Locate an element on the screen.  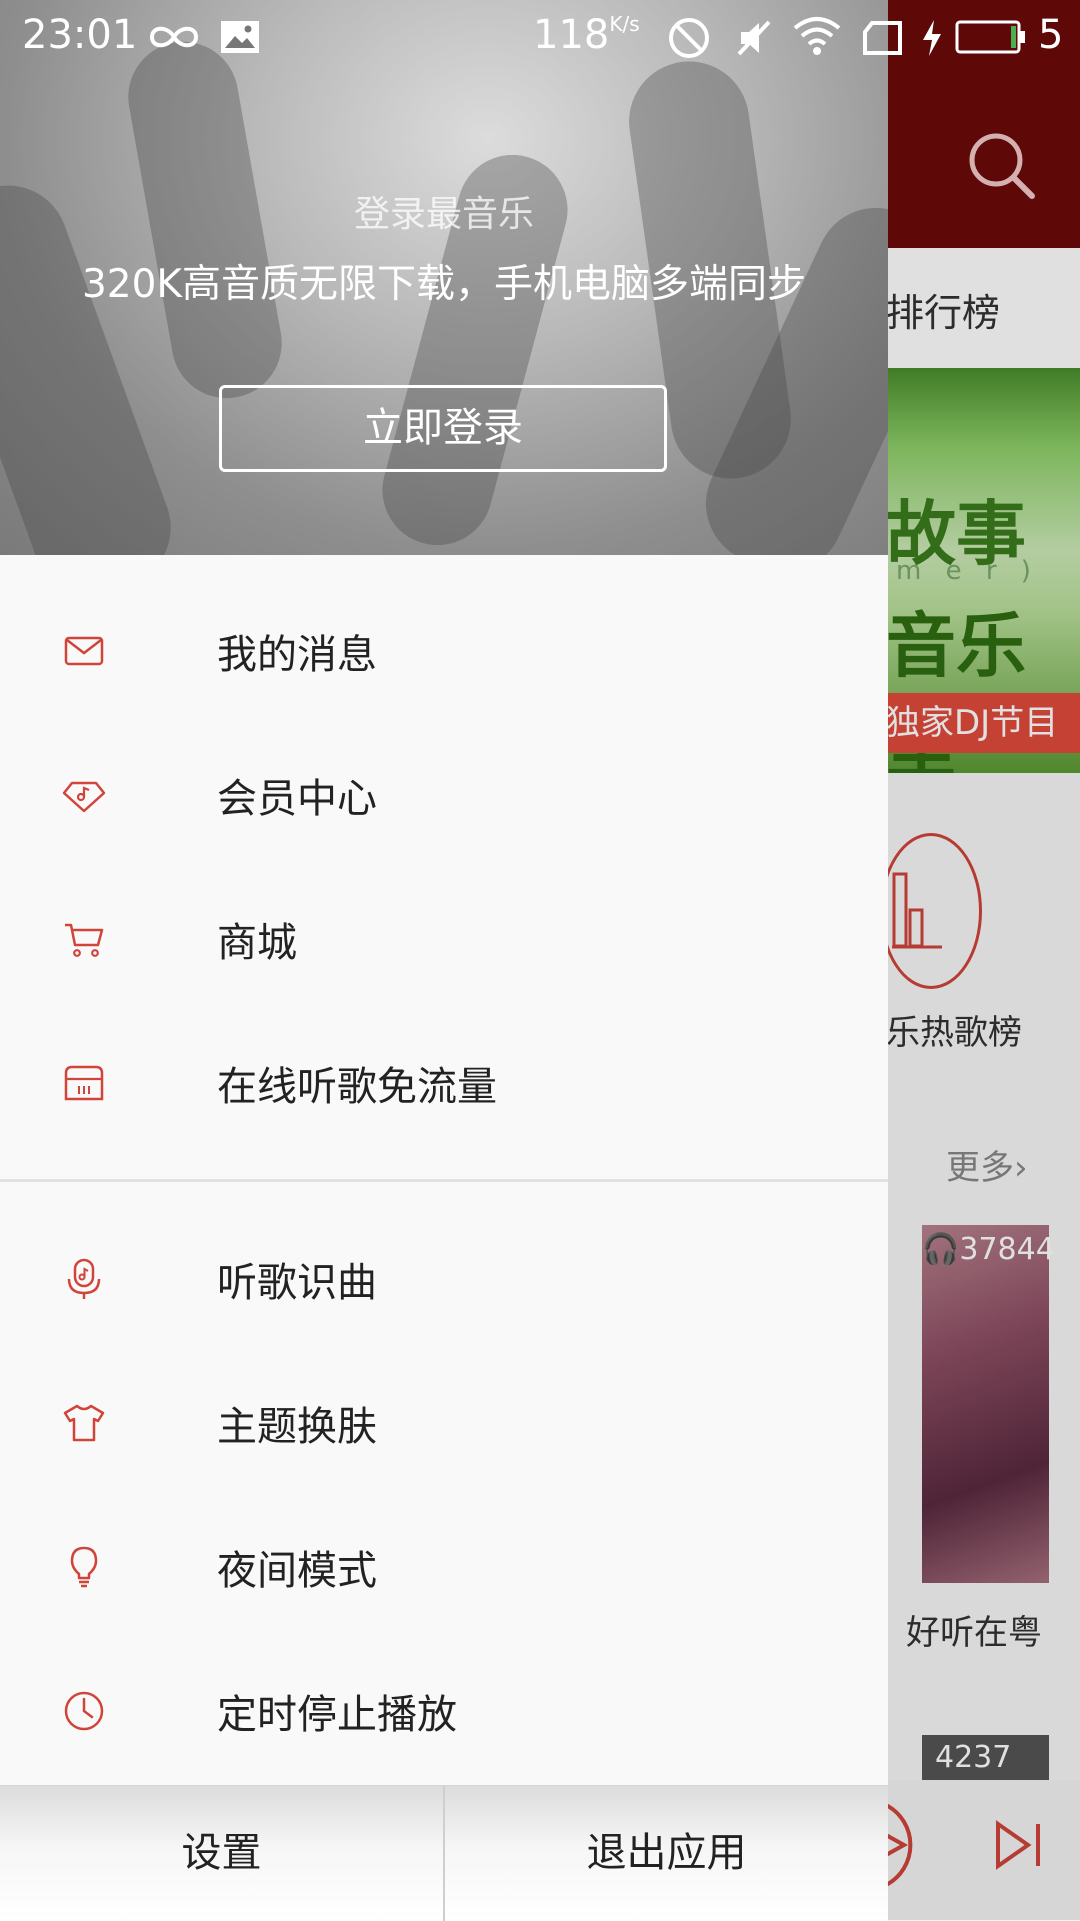
menu-item-label: 主题换肤 is located at coordinates (297, 1427).